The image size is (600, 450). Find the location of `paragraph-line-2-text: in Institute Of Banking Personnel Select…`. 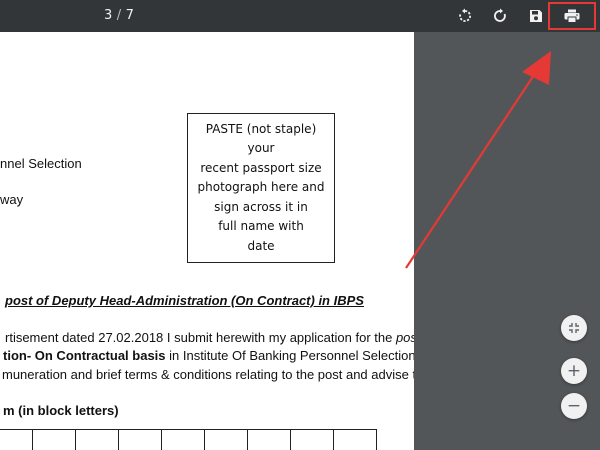

paragraph-line-2-text: in Institute Of Banking Personnel Select… is located at coordinates (289, 355).